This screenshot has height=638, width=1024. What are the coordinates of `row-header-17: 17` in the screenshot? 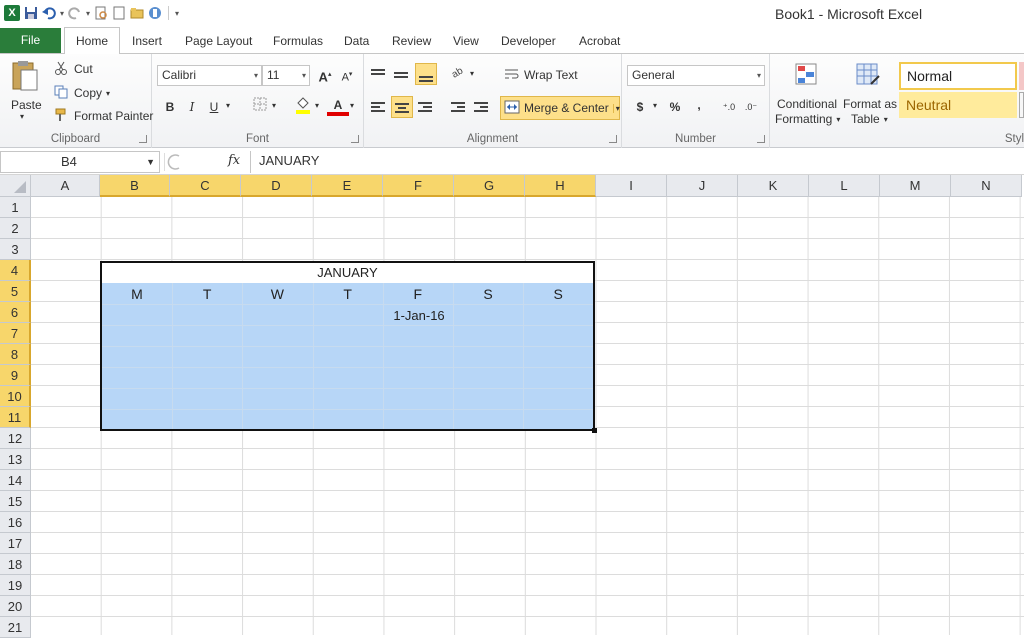 It's located at (15, 543).